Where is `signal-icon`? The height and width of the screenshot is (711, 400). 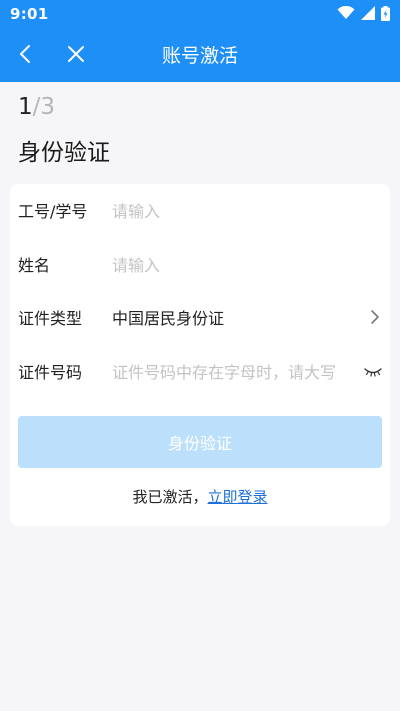
signal-icon is located at coordinates (368, 13).